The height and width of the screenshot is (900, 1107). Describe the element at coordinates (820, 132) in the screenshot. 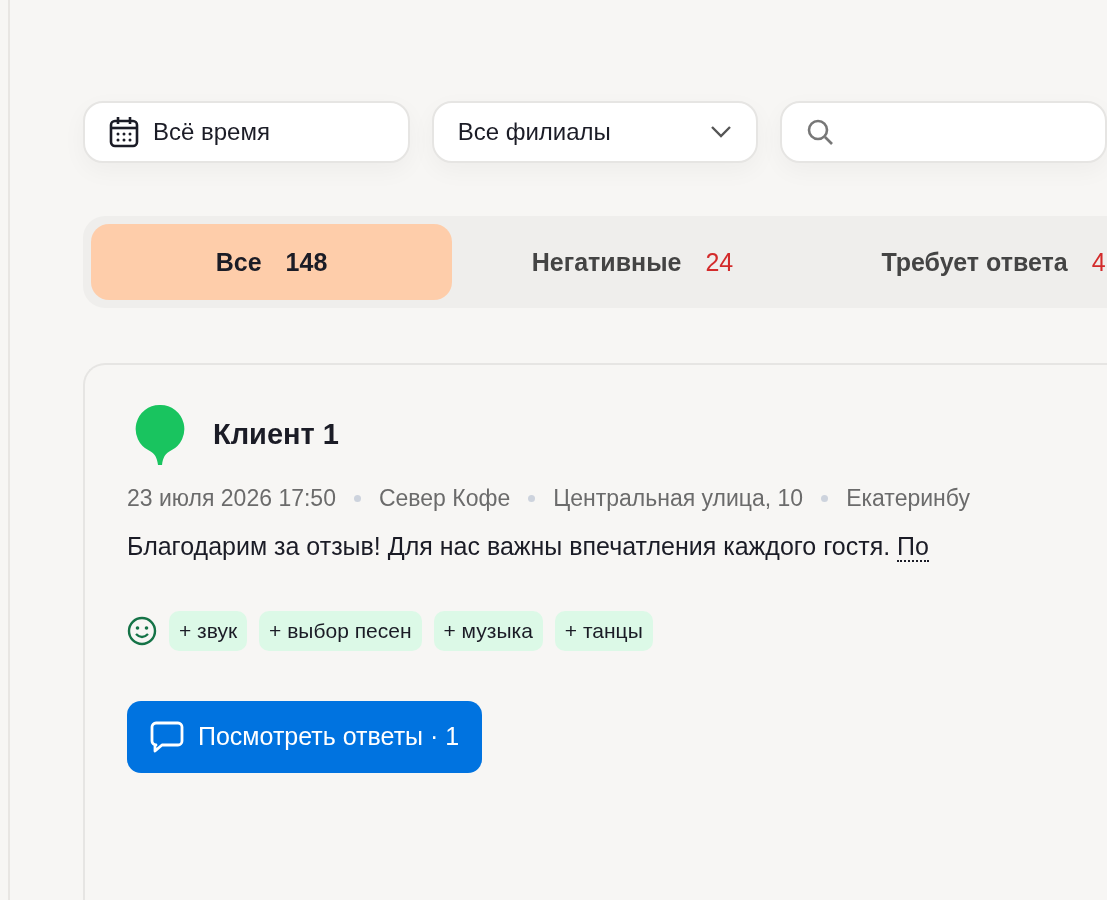

I see `search-icon` at that location.